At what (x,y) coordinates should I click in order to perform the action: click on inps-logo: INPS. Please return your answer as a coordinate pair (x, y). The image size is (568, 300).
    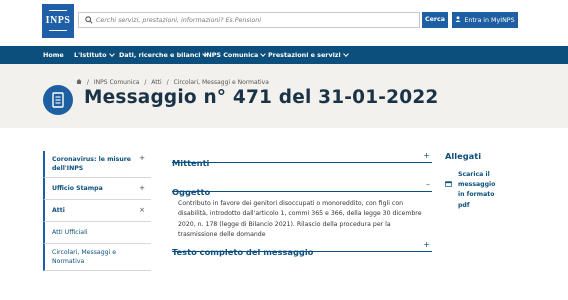
    Looking at the image, I should click on (58, 21).